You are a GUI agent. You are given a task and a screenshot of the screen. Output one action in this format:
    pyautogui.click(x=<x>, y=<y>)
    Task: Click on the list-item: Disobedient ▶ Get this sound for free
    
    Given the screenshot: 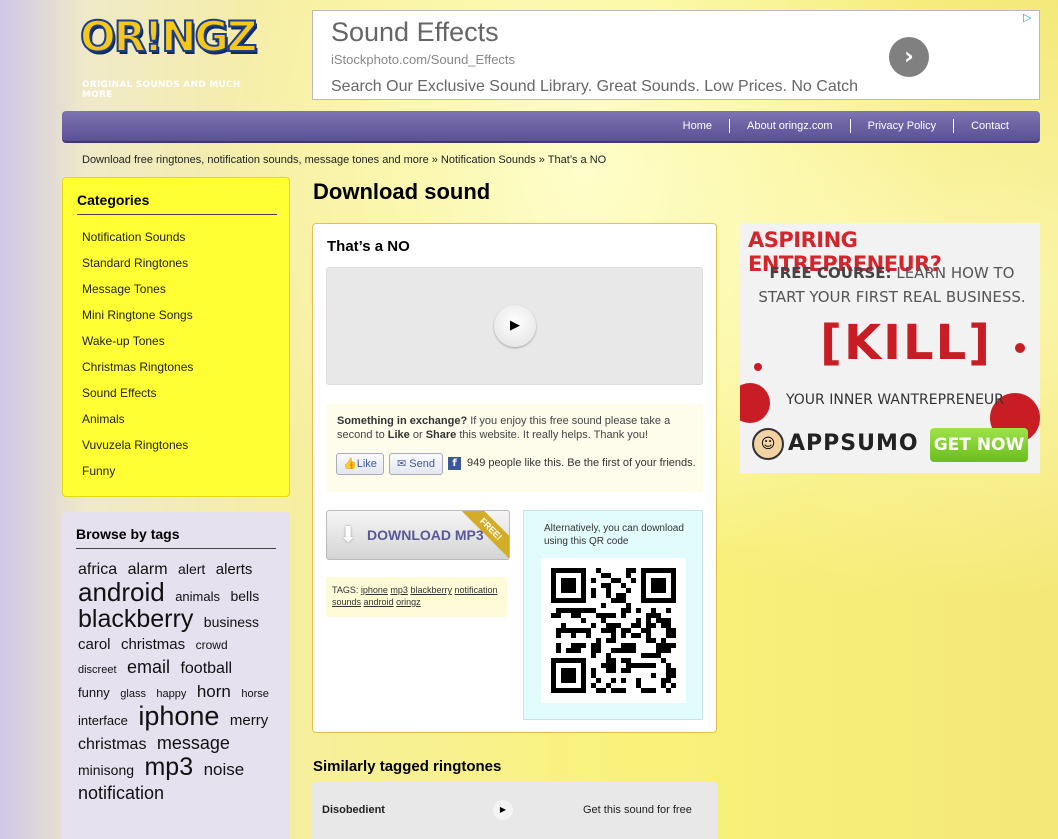 What is the action you would take?
    pyautogui.click(x=514, y=810)
    